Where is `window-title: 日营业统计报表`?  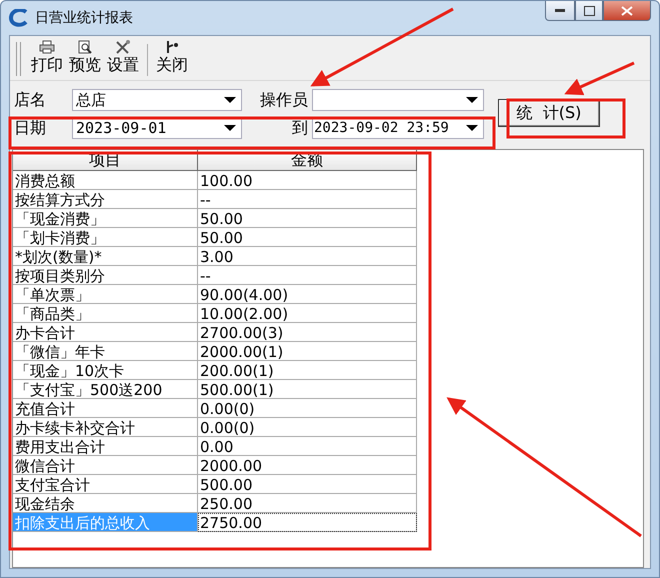
window-title: 日营业统计报表 is located at coordinates (84, 18).